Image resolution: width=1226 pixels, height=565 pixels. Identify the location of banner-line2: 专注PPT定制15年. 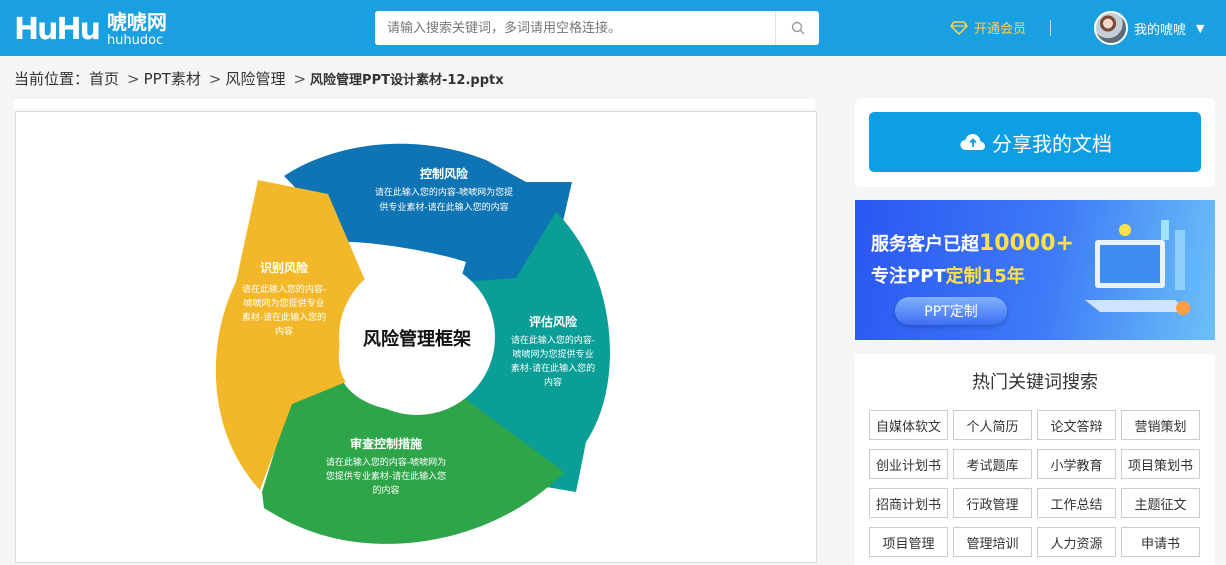
(948, 275).